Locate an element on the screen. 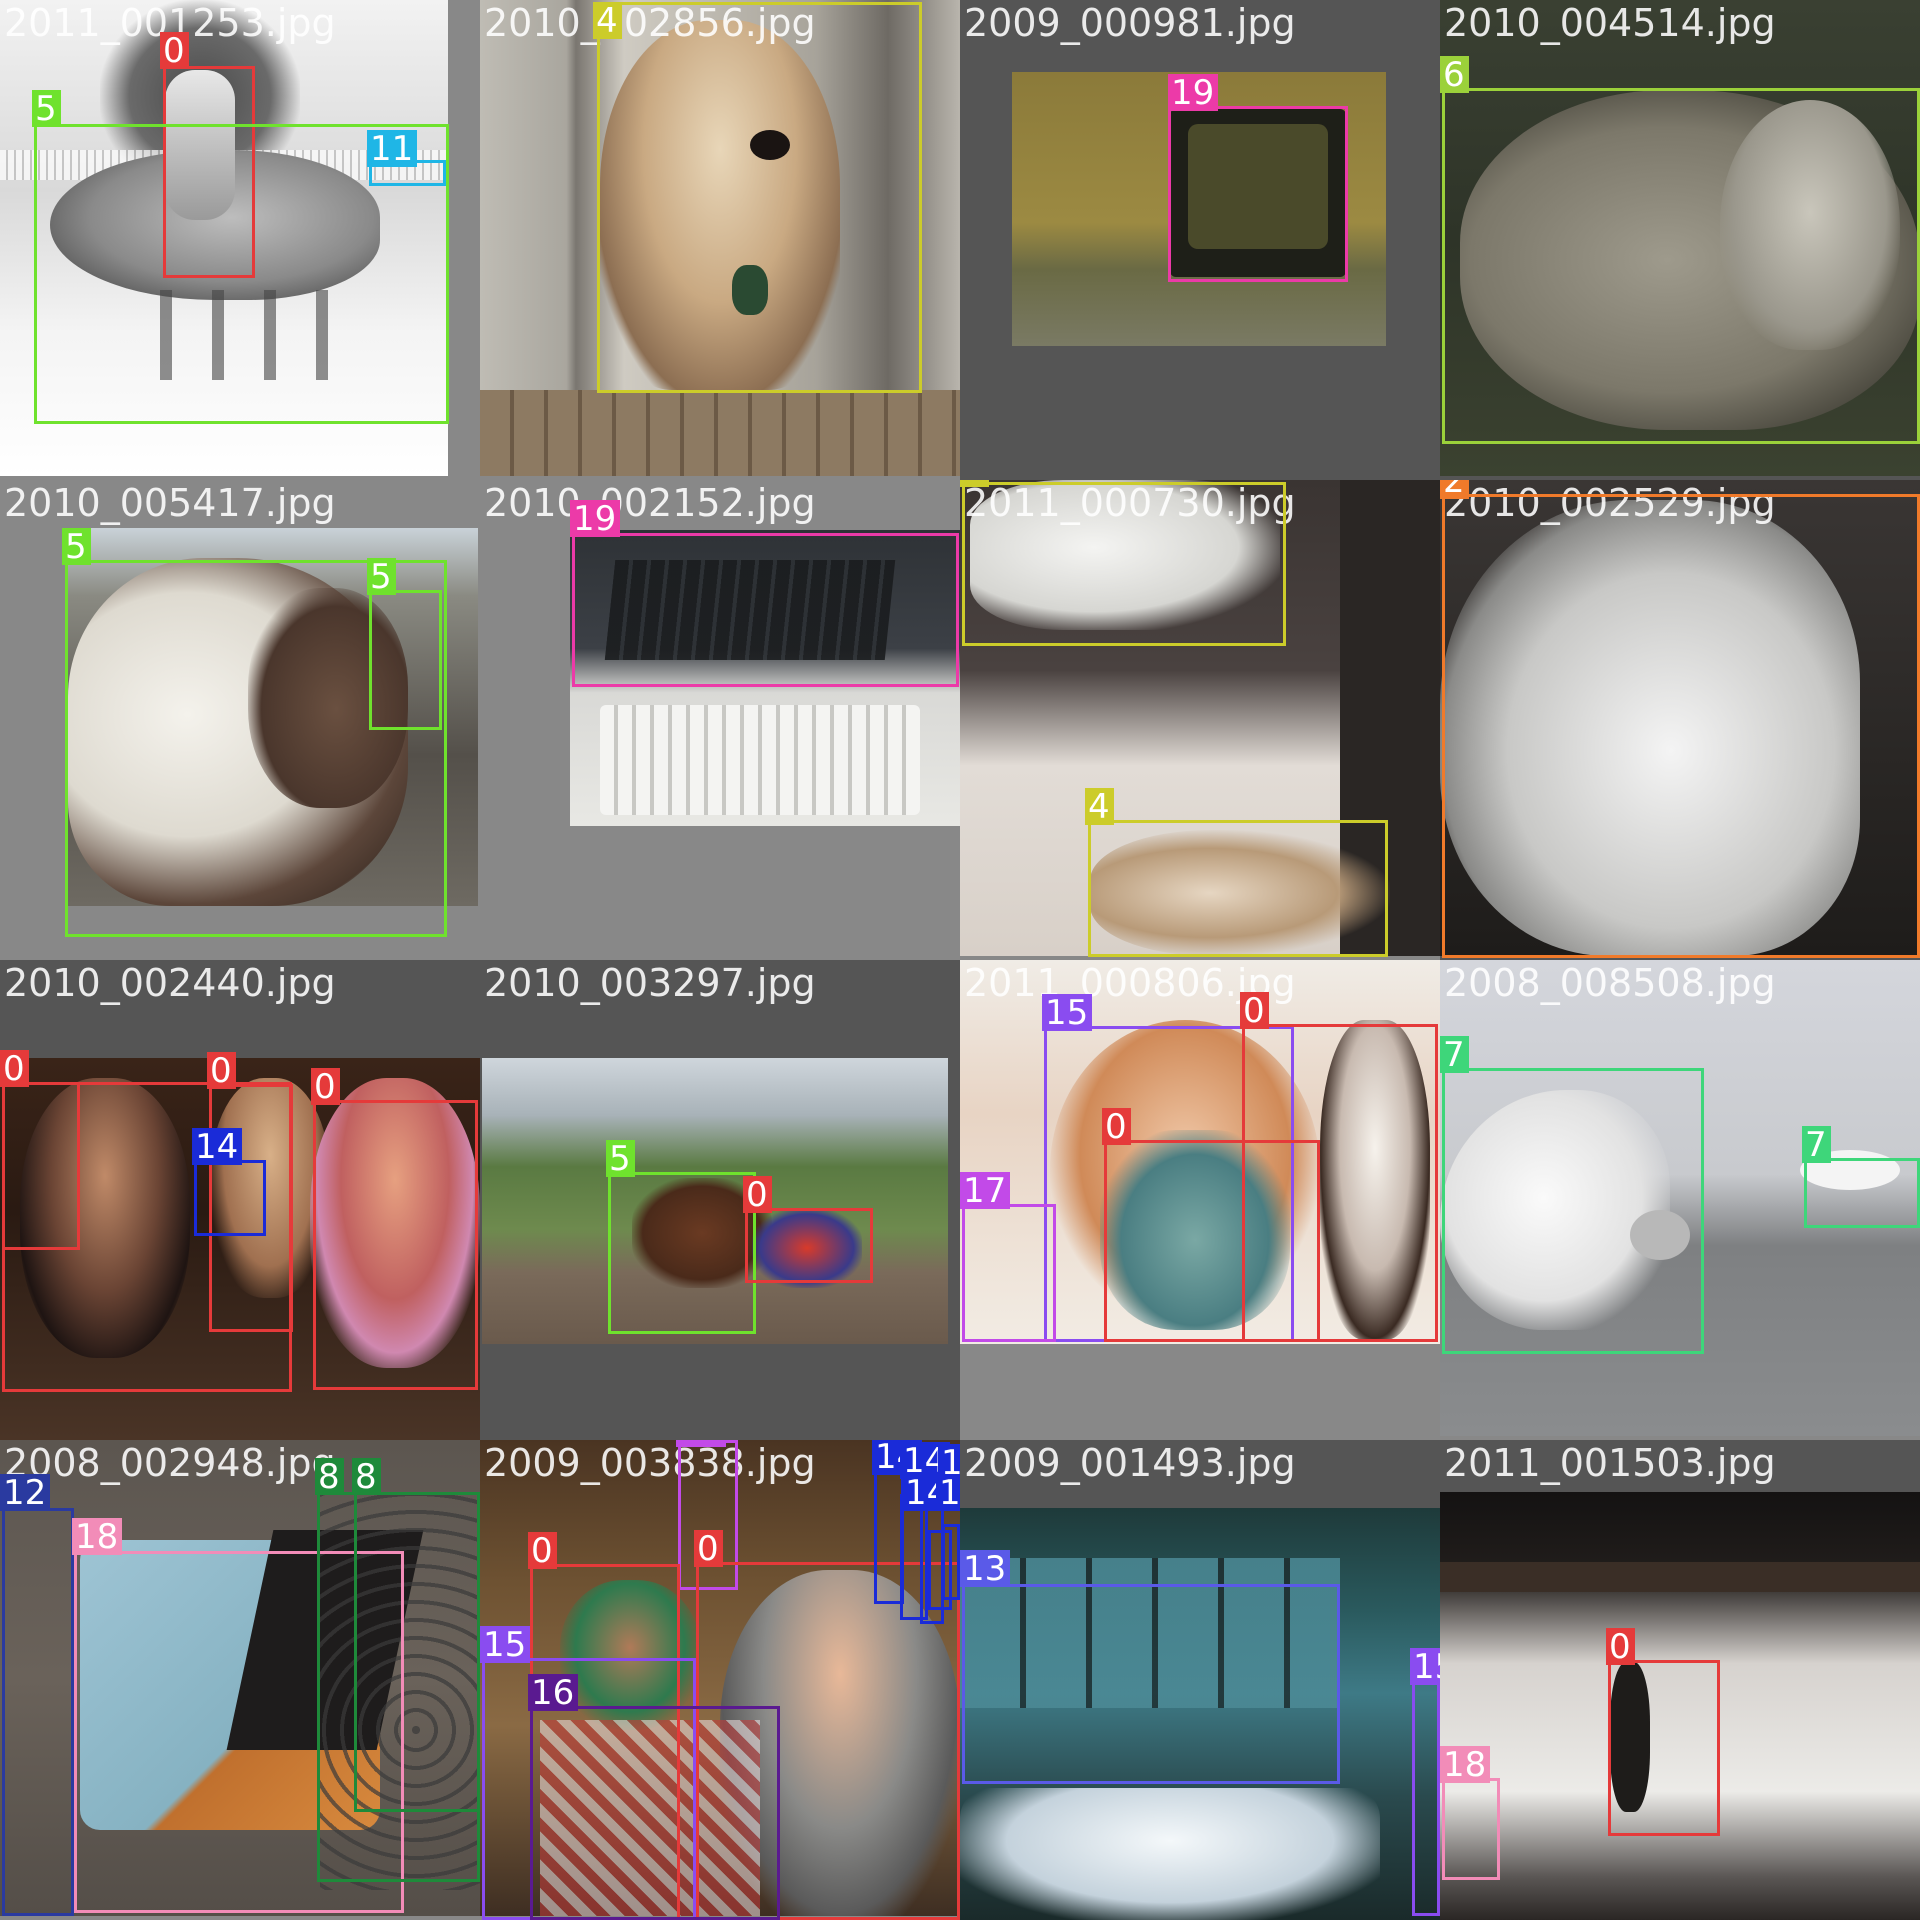  tile: 2010_002152.jpg 19 is located at coordinates (720, 720).